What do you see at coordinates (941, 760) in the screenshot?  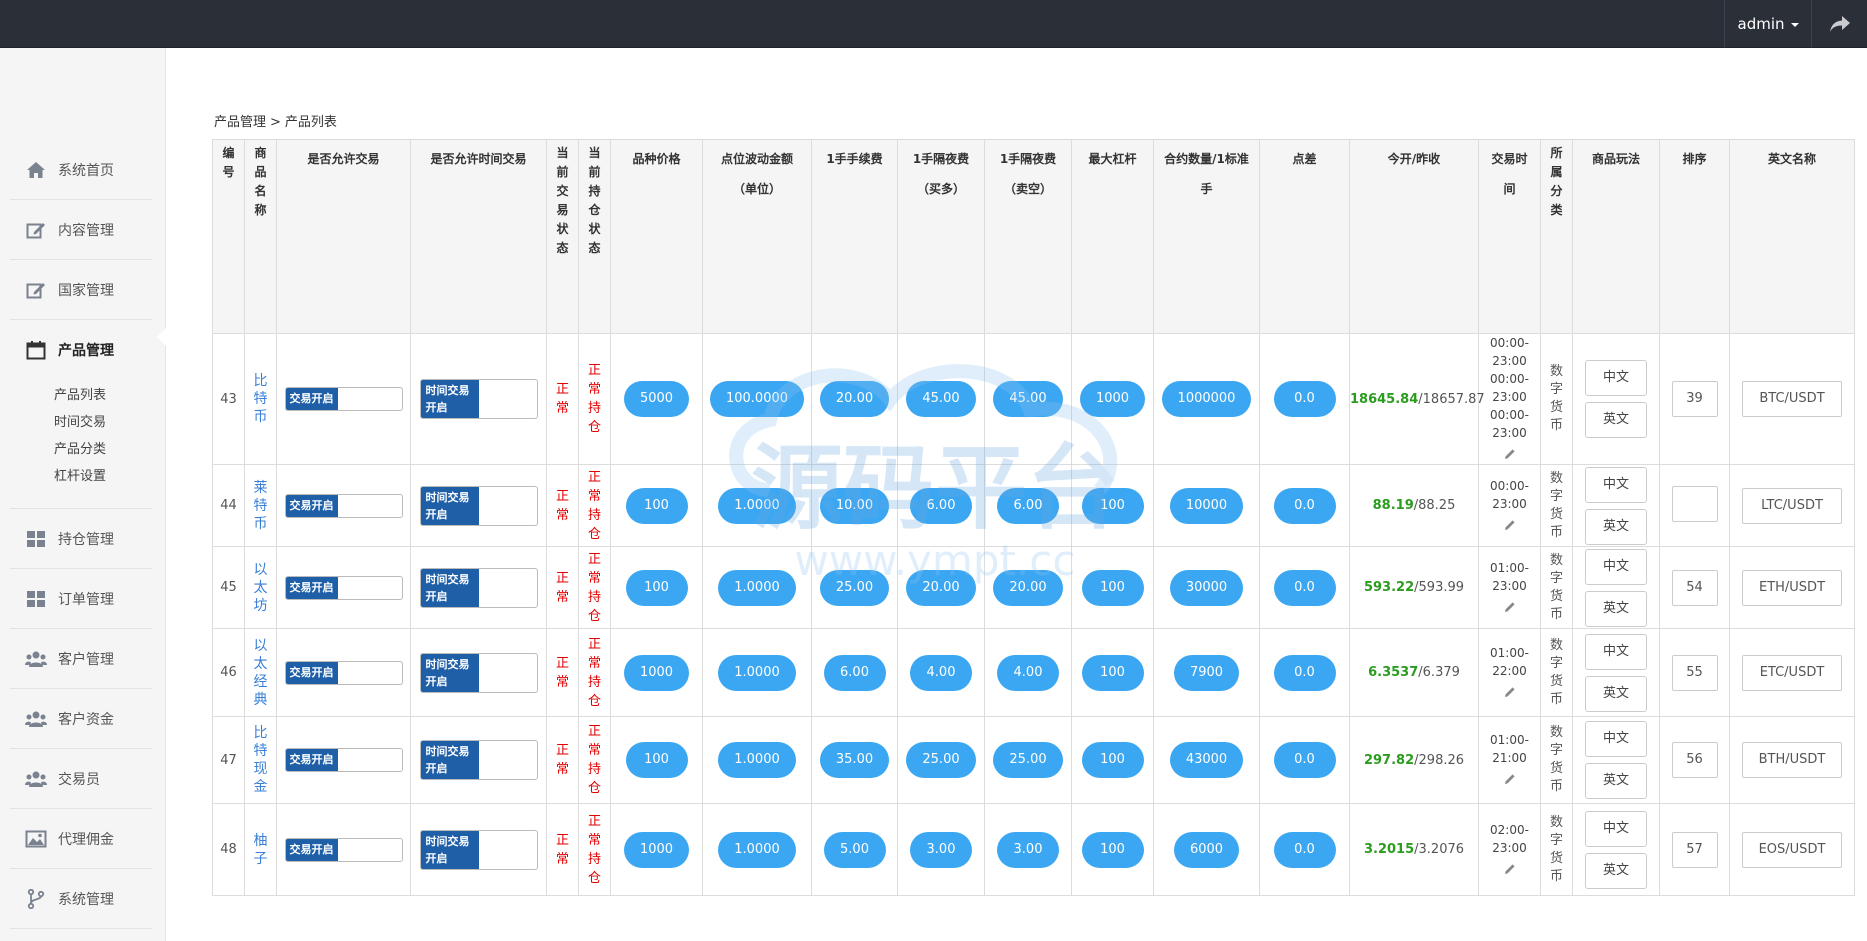 I see `overnight-buy-pill: 25.00` at bounding box center [941, 760].